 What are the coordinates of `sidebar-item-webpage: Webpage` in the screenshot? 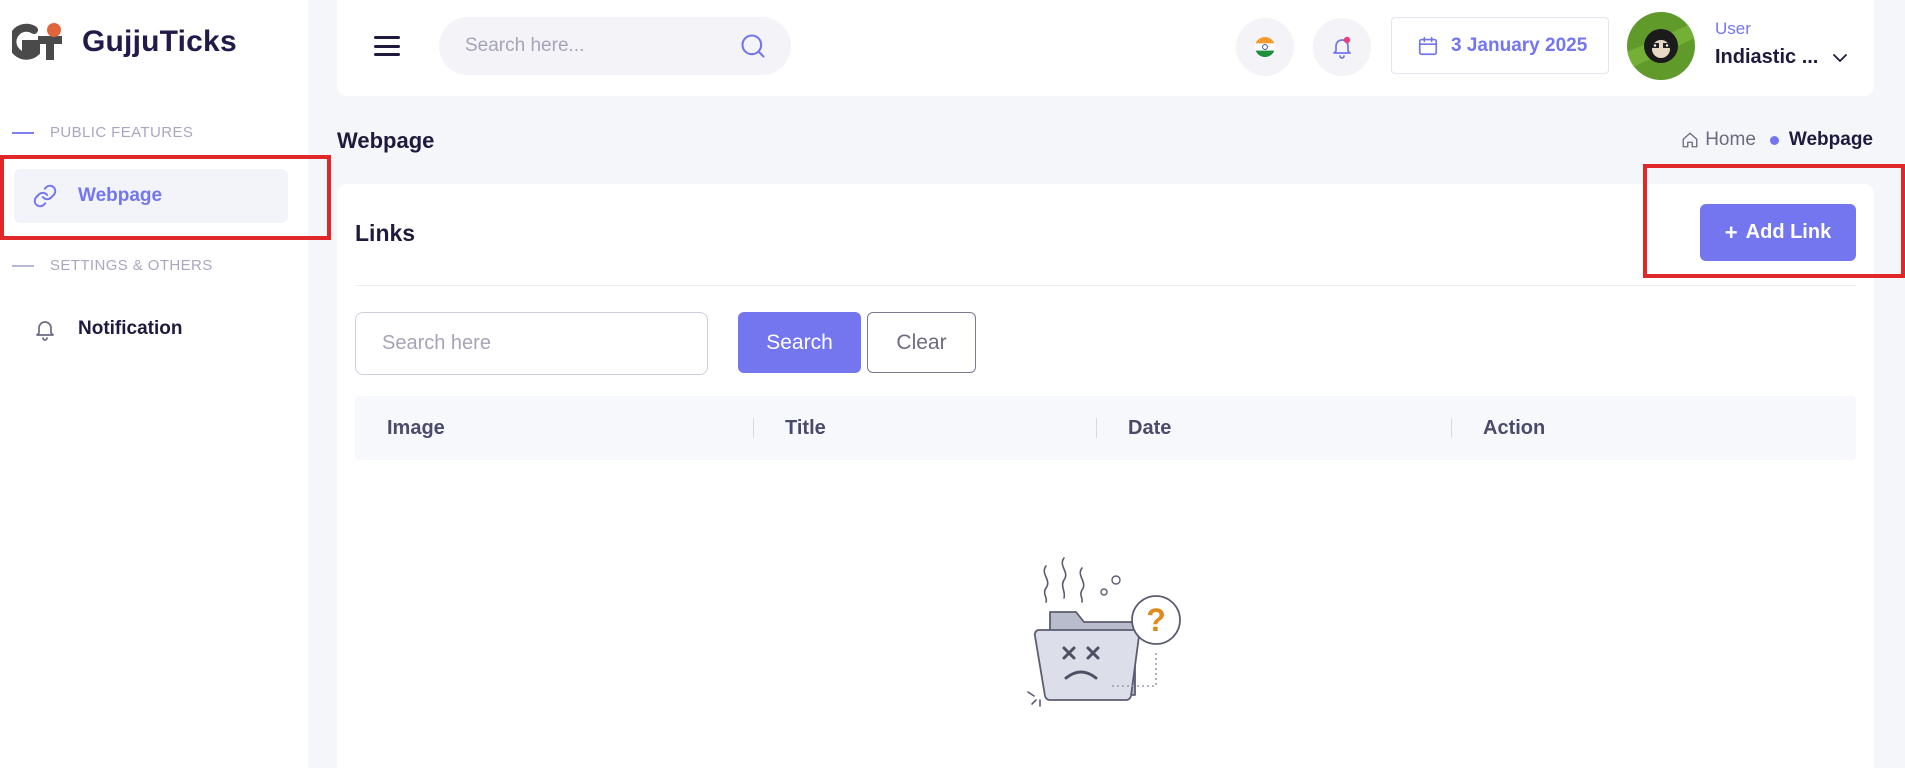 It's located at (151, 196).